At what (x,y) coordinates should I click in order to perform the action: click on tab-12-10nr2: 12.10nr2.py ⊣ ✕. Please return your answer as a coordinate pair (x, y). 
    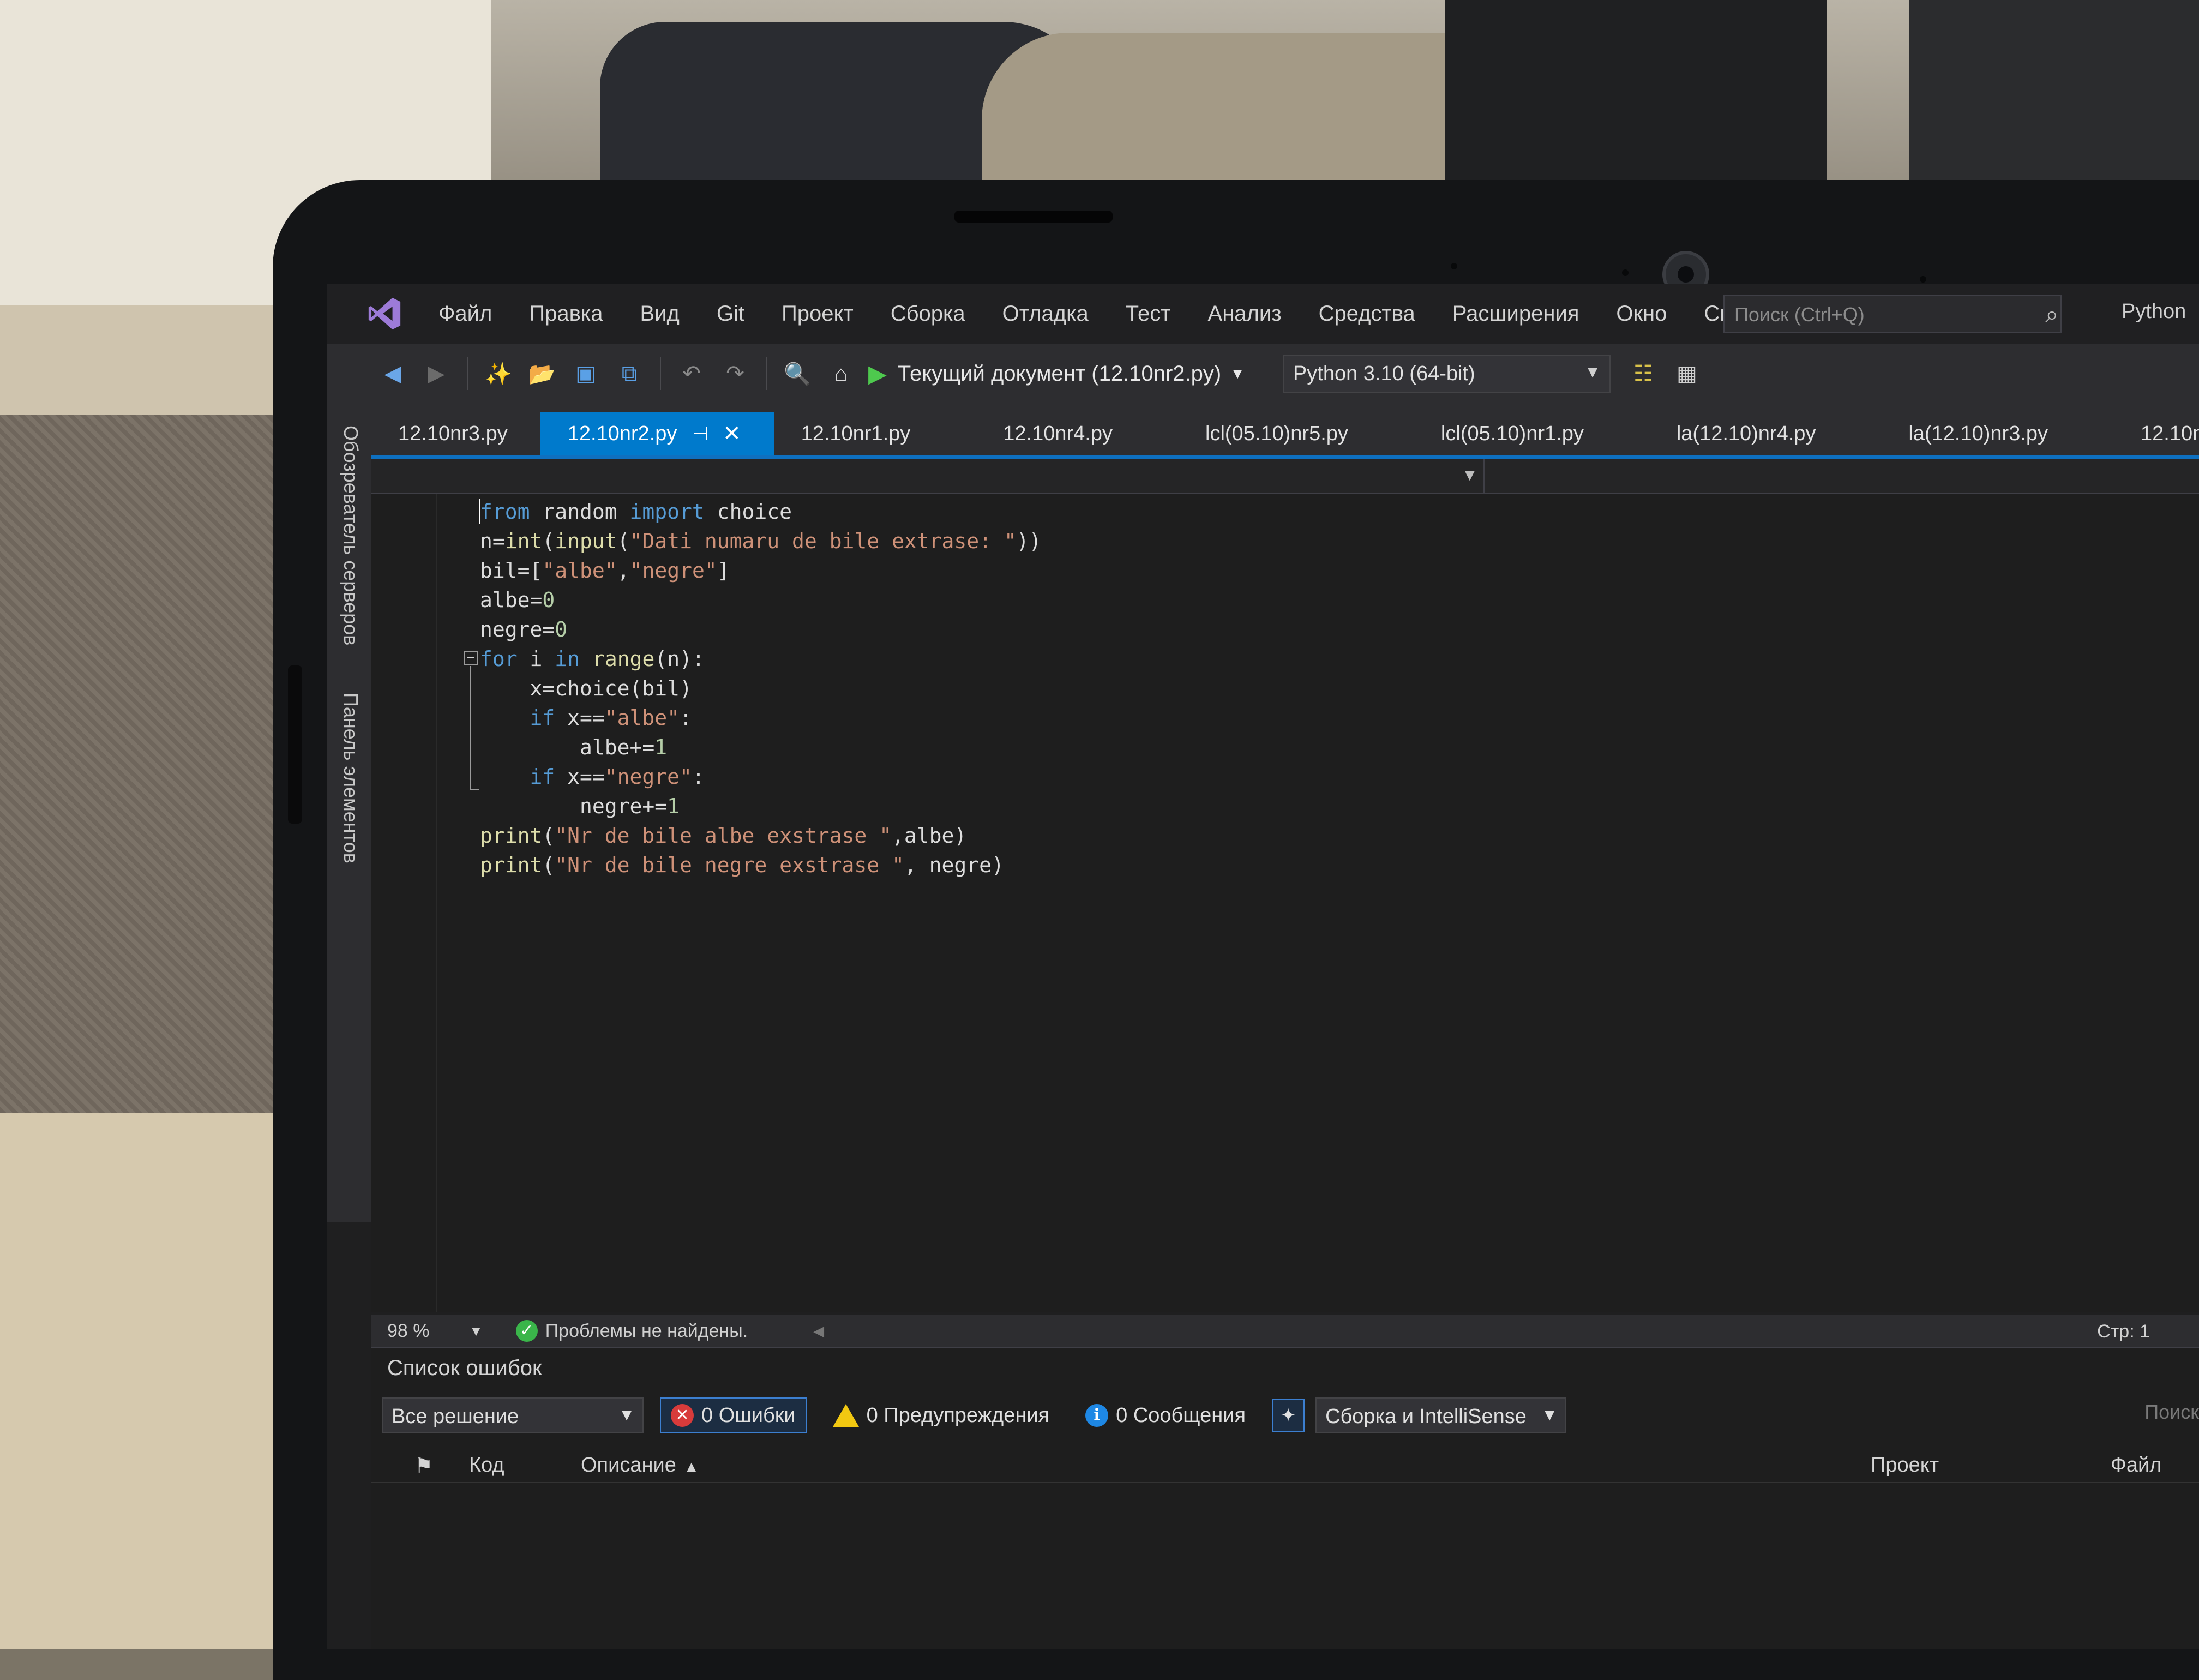
    Looking at the image, I should click on (657, 433).